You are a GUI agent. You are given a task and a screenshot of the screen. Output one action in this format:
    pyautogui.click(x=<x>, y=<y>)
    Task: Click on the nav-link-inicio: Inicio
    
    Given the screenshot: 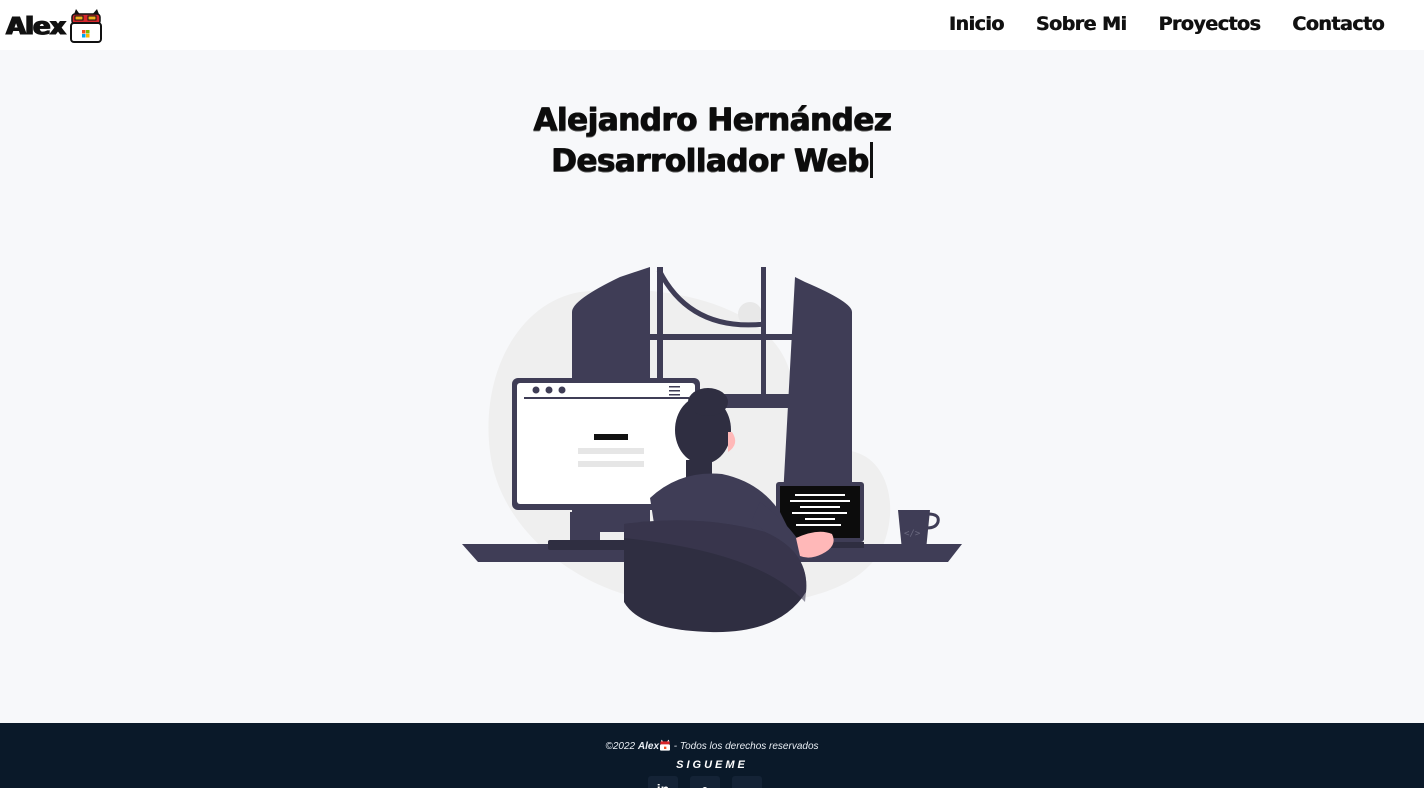 What is the action you would take?
    pyautogui.click(x=976, y=24)
    